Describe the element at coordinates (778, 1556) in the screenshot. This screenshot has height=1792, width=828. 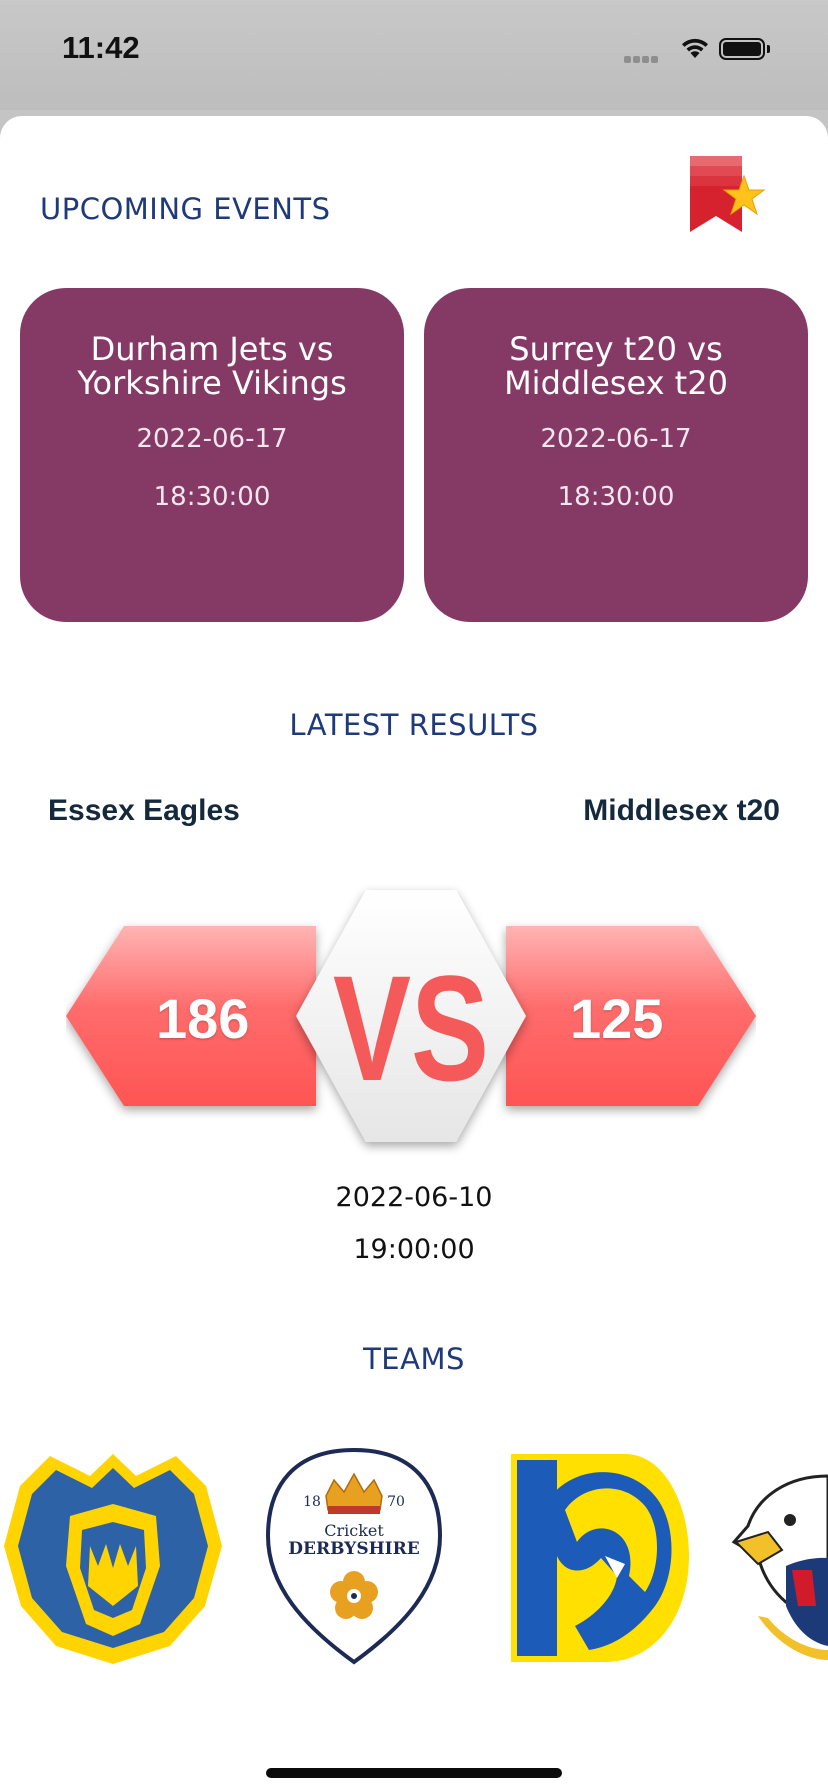
I see `eagle-logo-icon` at that location.